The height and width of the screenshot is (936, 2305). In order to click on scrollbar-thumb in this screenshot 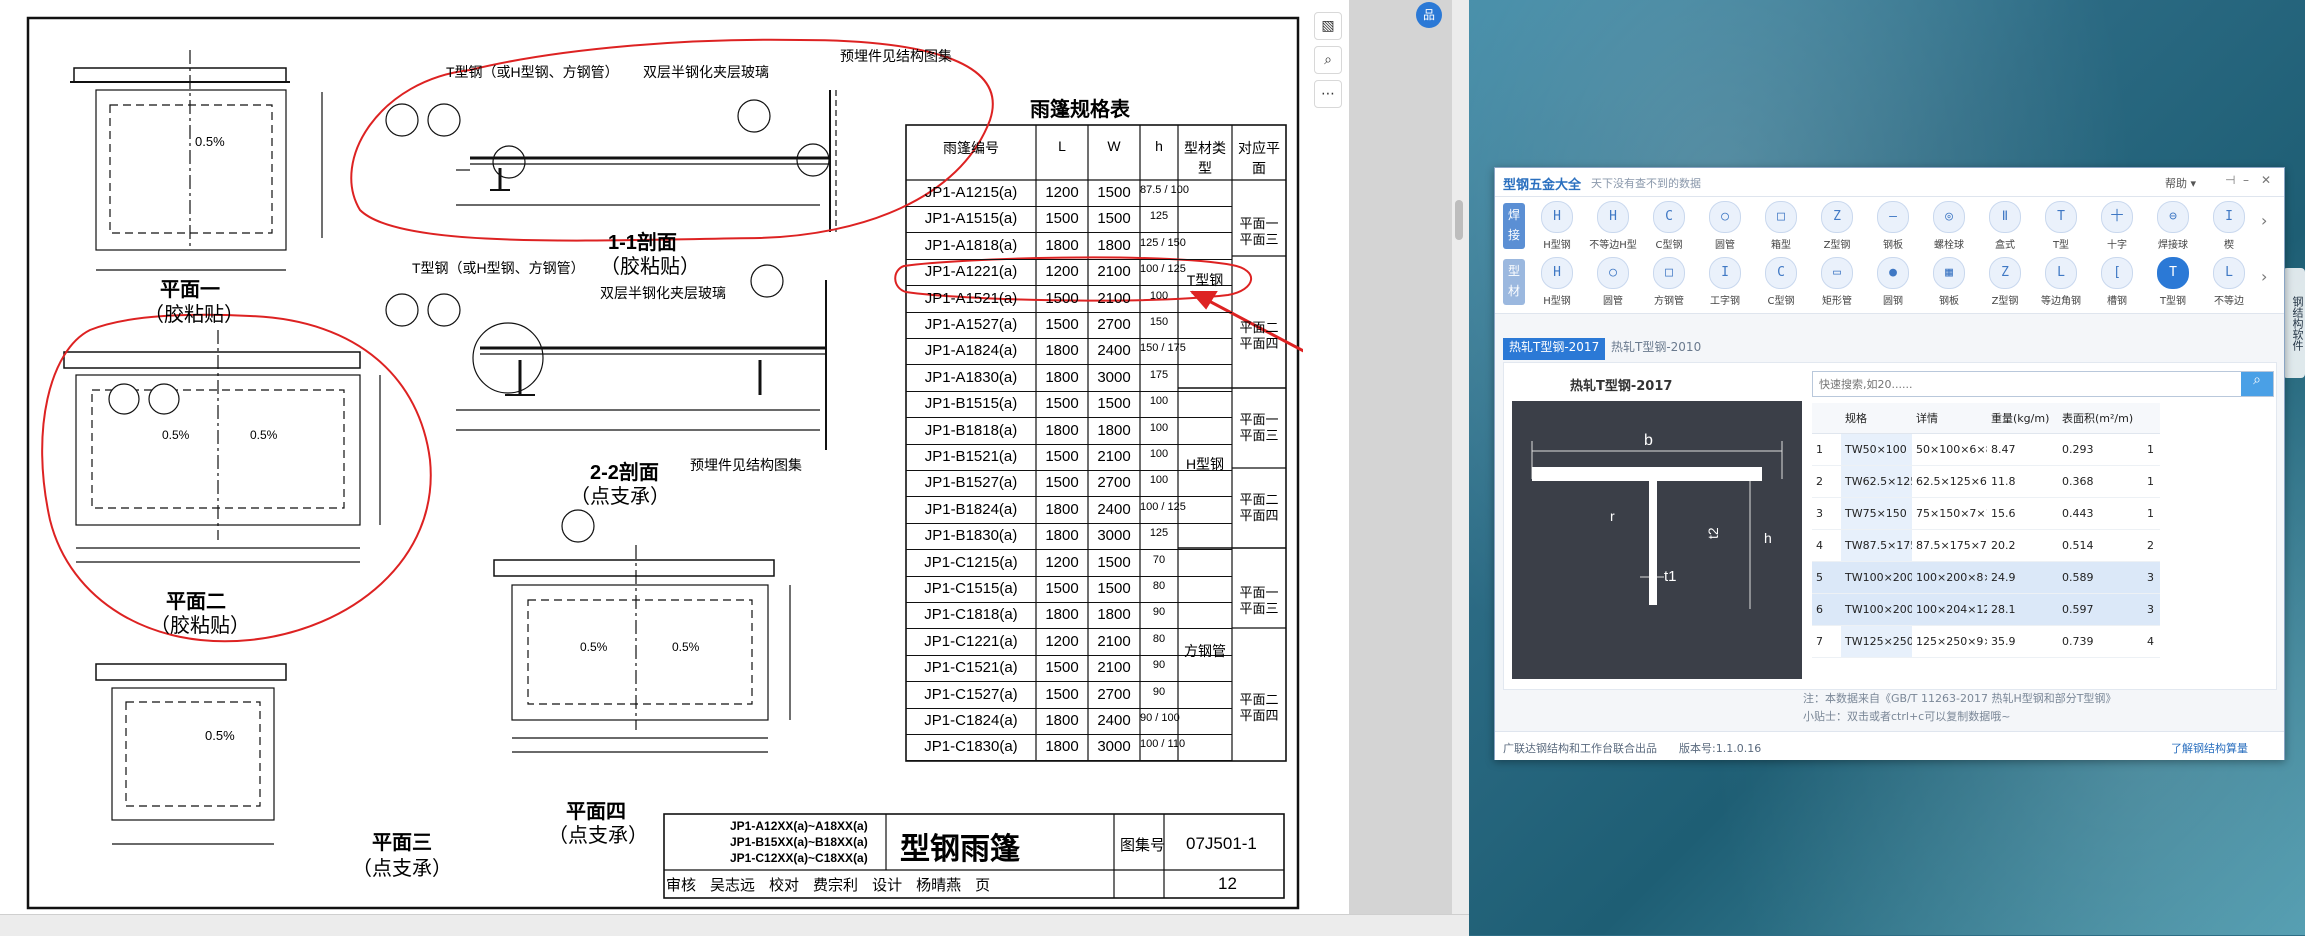, I will do `click(1459, 220)`.